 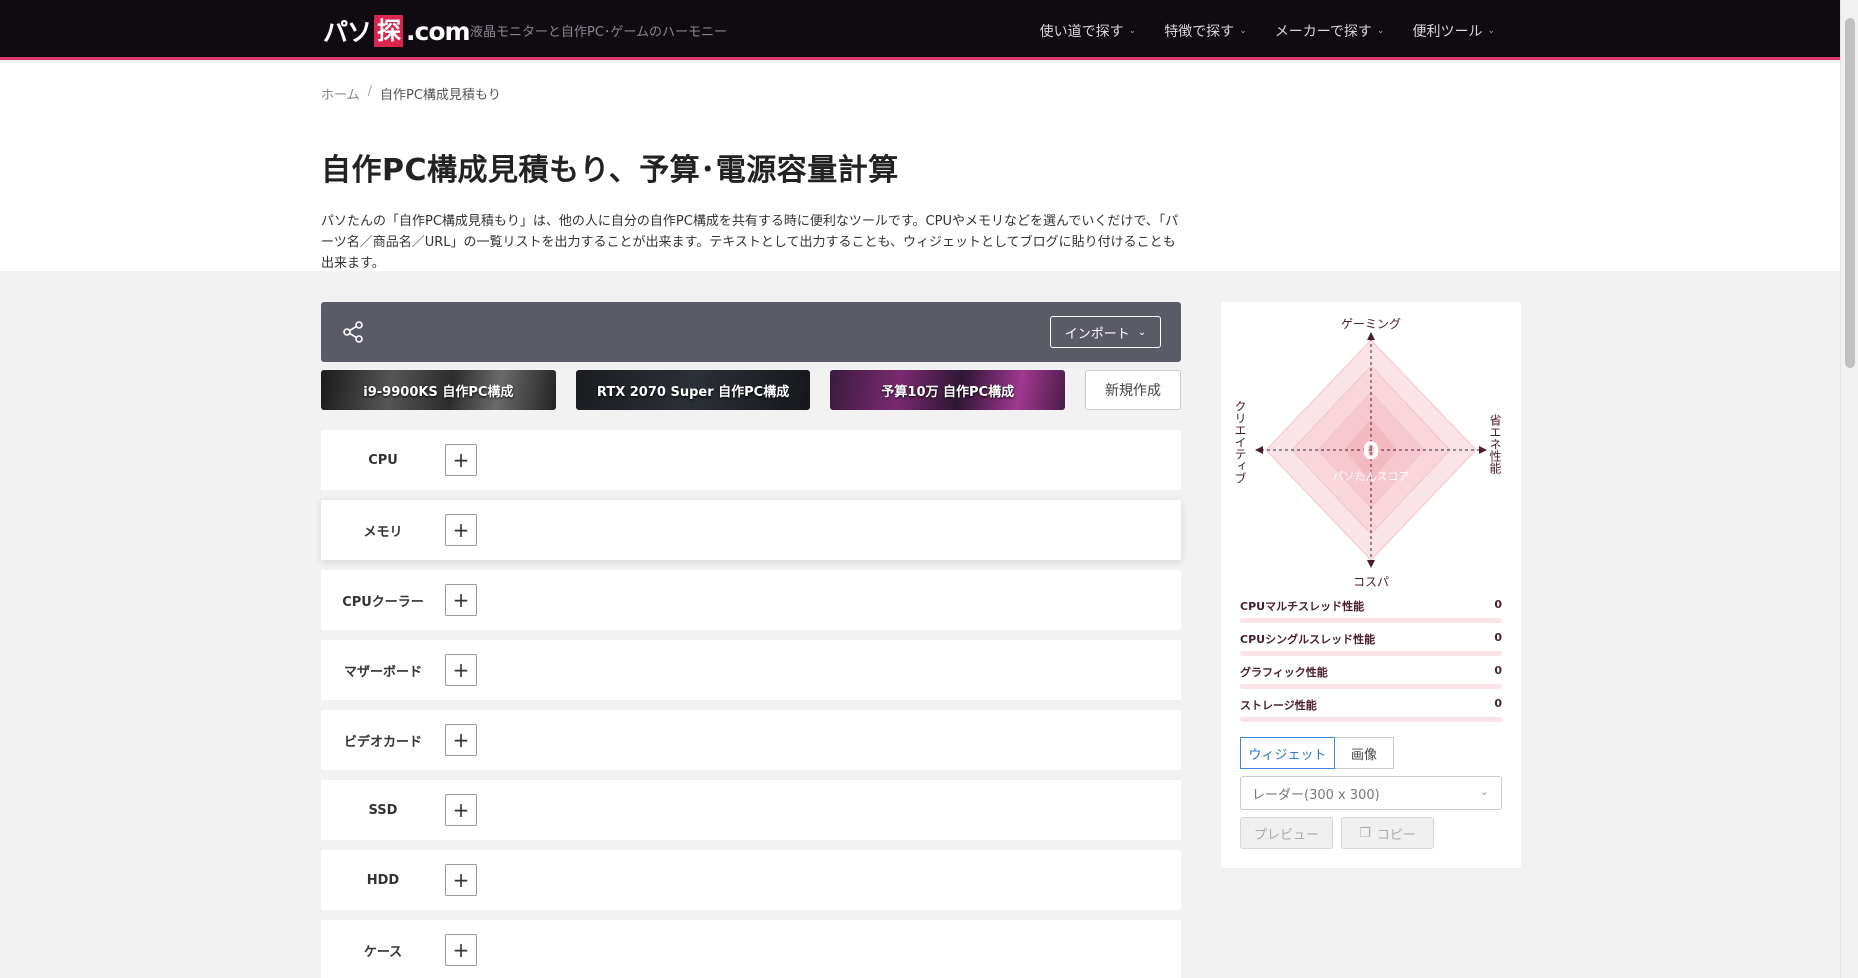 What do you see at coordinates (1308, 639) in the screenshot?
I see `stat-label: CPUシングルスレッド性能` at bounding box center [1308, 639].